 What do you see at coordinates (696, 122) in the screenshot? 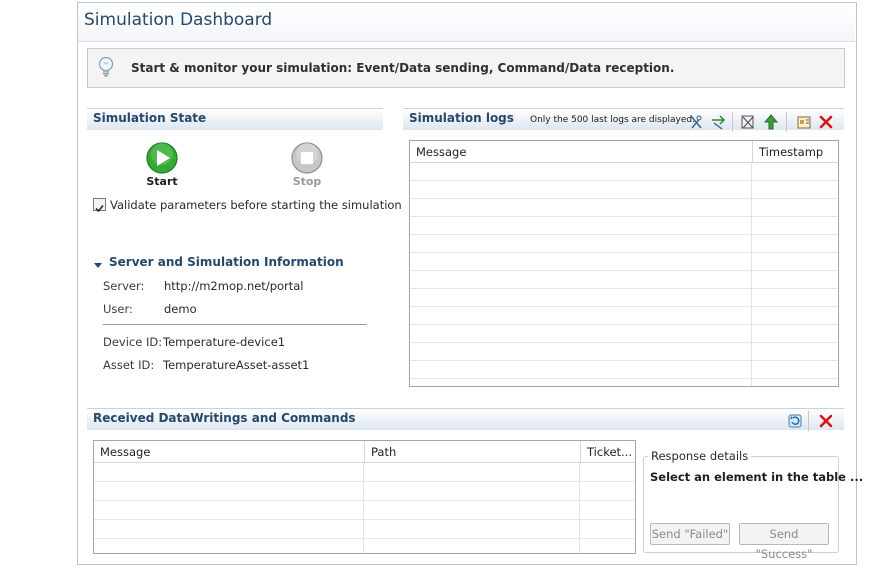
I see `filter-events-icon` at bounding box center [696, 122].